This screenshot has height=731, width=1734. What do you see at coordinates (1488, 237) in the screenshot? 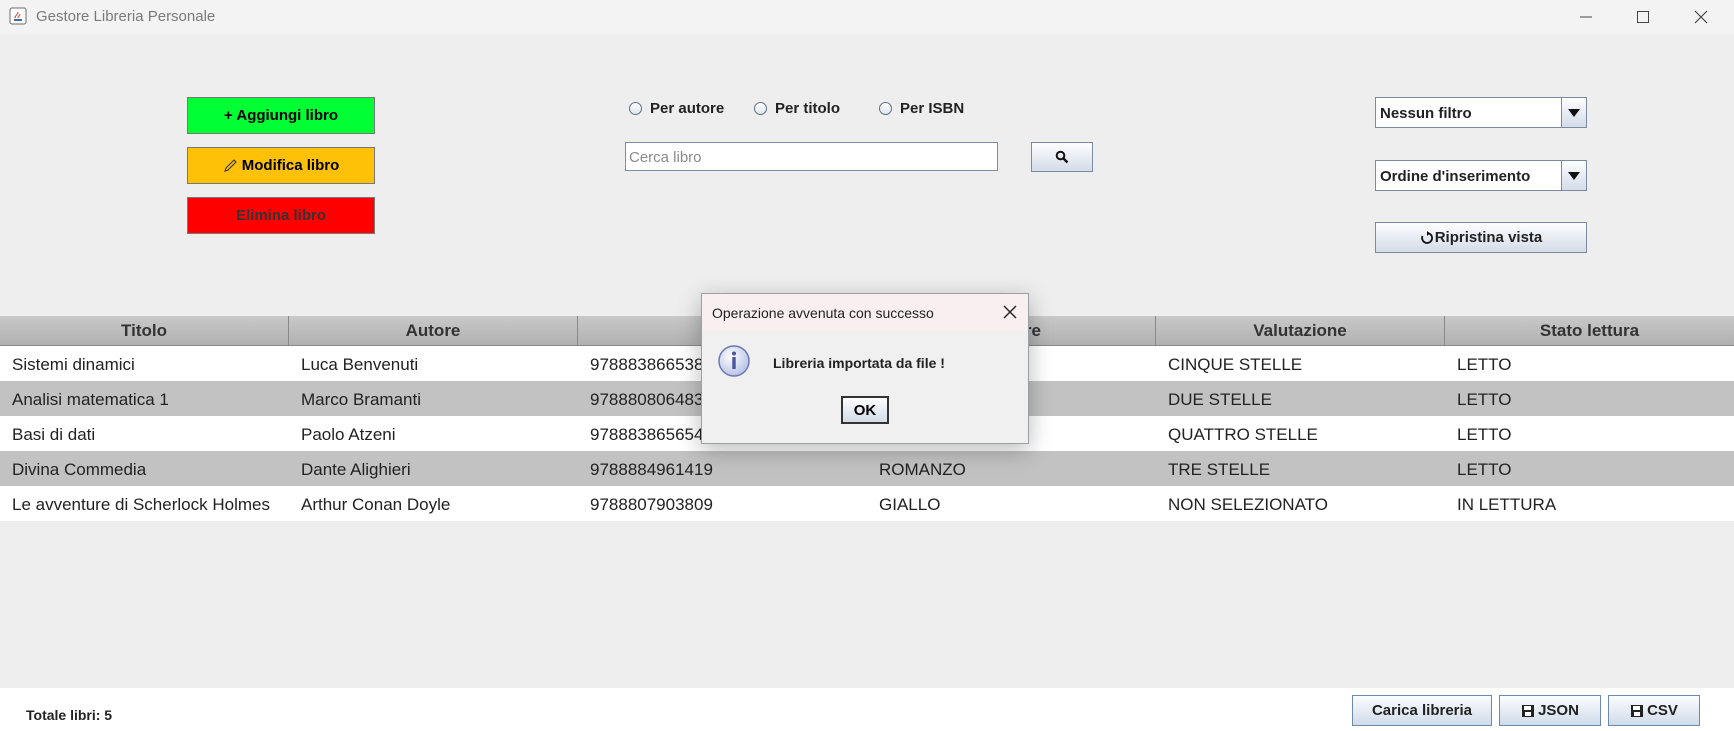
I see `reset-view-label: Ripristina vista` at bounding box center [1488, 237].